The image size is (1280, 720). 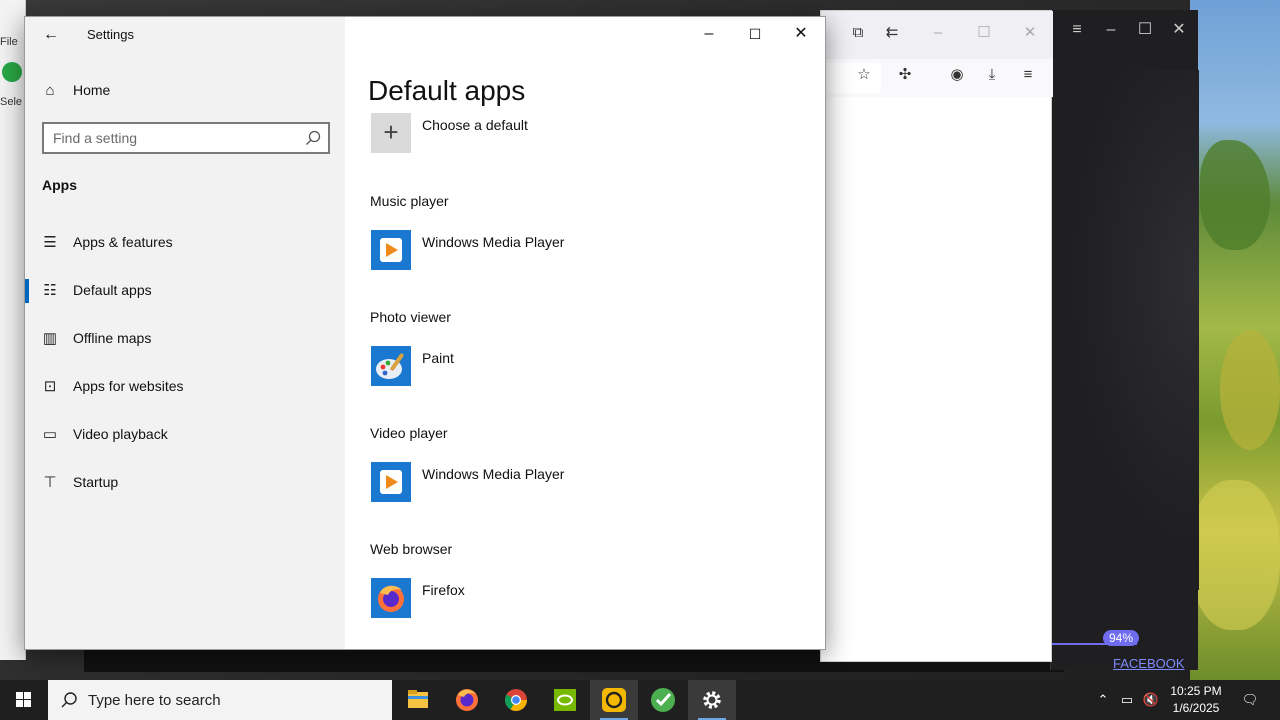 What do you see at coordinates (12, 72) in the screenshot?
I see `green-circle-icon` at bounding box center [12, 72].